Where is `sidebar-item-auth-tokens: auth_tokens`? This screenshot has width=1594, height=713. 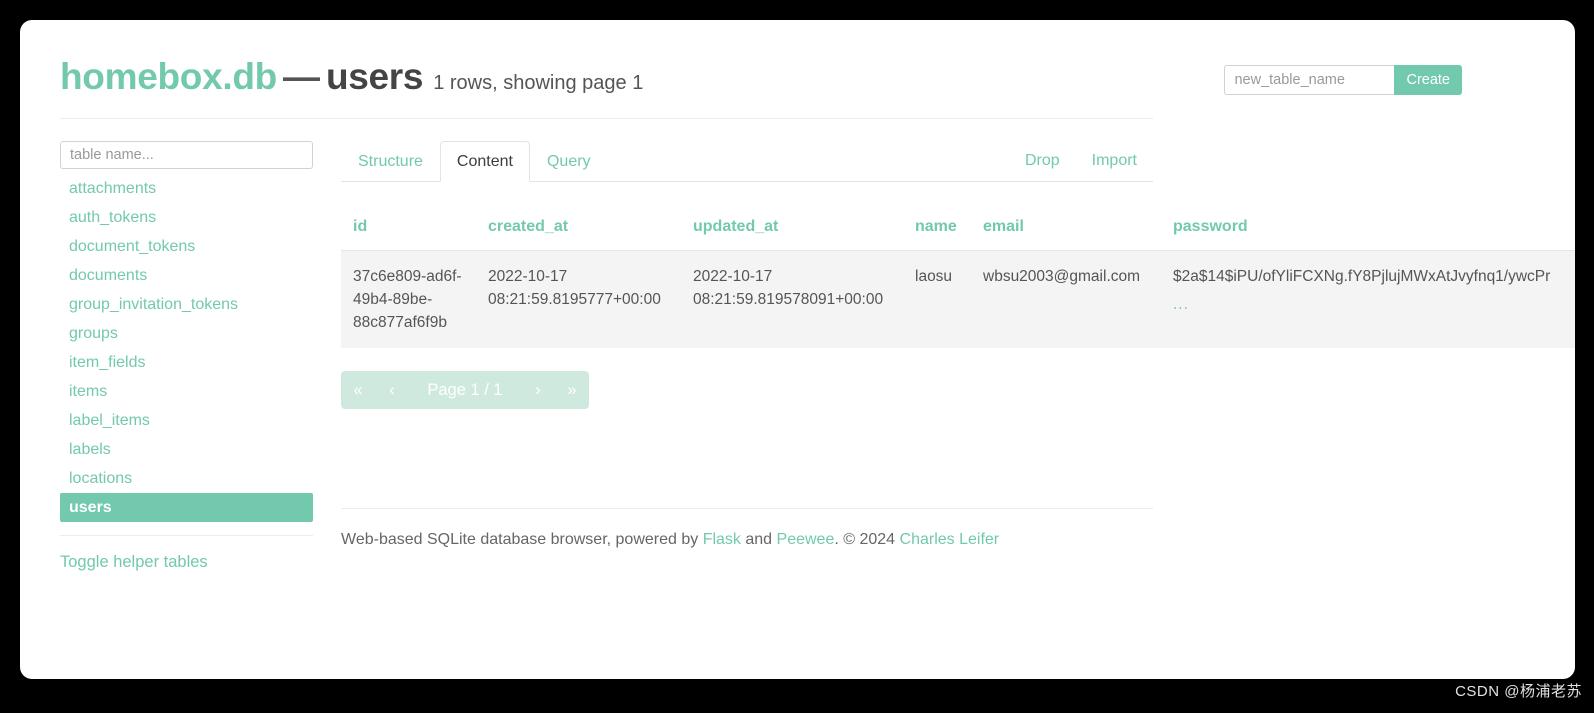
sidebar-item-auth-tokens: auth_tokens is located at coordinates (186, 217).